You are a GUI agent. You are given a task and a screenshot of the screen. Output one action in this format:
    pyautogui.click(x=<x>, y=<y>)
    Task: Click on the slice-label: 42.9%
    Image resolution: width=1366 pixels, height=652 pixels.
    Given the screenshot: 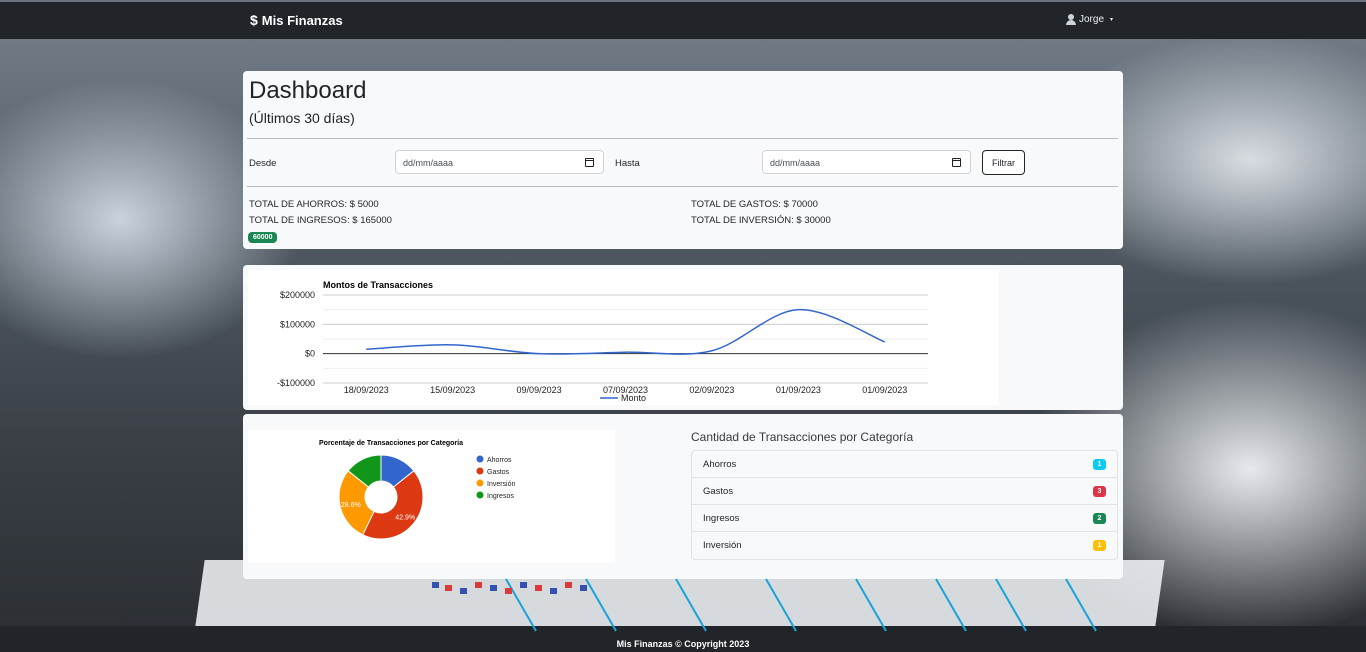 What is the action you would take?
    pyautogui.click(x=405, y=517)
    